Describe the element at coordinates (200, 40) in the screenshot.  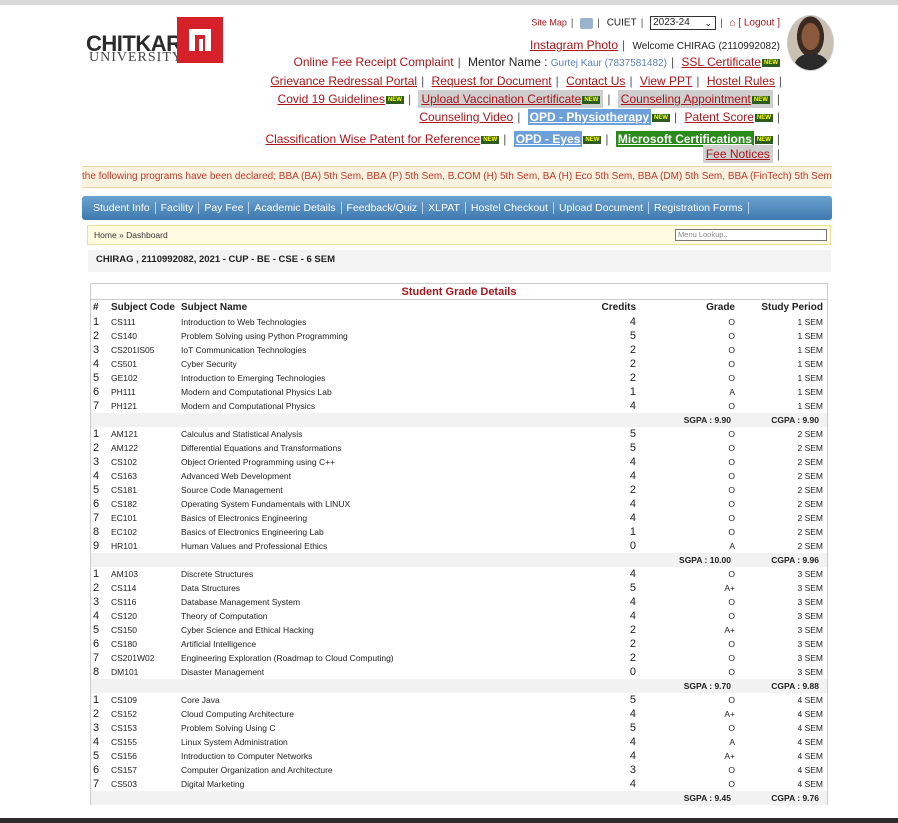
I see `logo-mark-icon` at that location.